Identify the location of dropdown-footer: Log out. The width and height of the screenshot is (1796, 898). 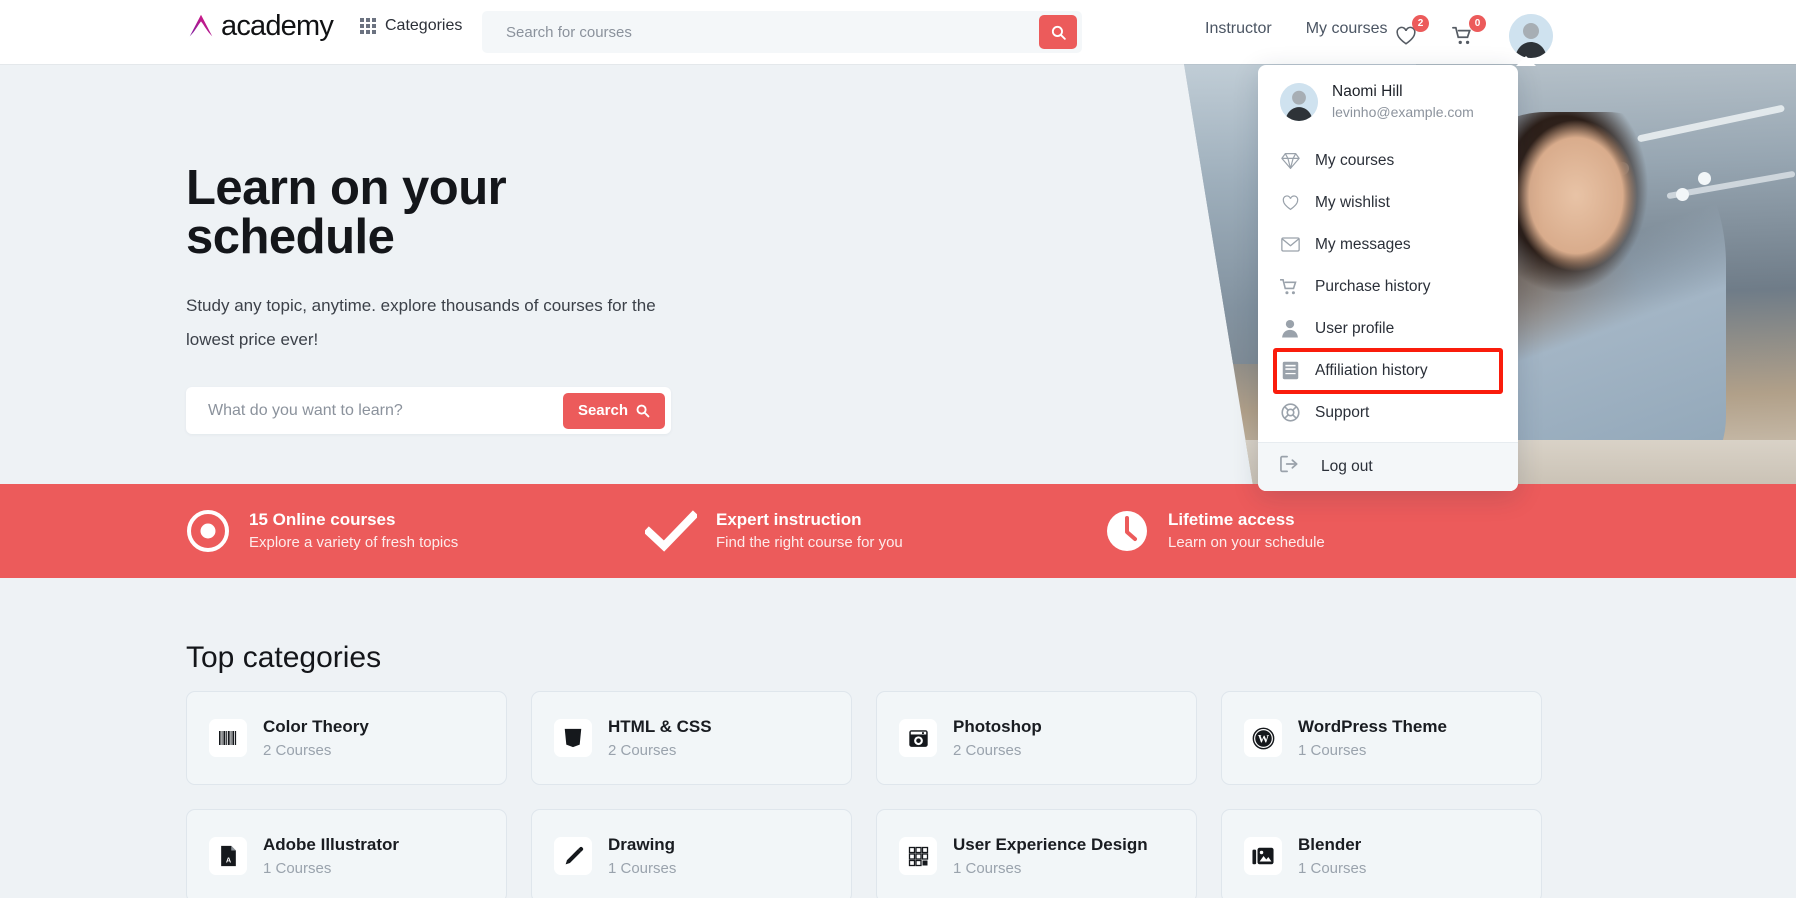
(1388, 466).